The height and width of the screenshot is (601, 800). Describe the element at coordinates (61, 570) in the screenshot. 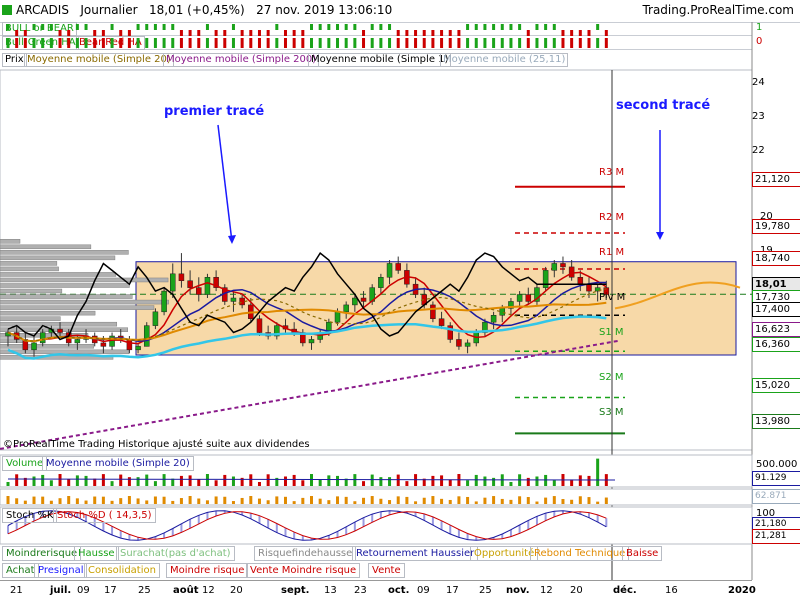

I see `signal-chip: Presignal` at that location.